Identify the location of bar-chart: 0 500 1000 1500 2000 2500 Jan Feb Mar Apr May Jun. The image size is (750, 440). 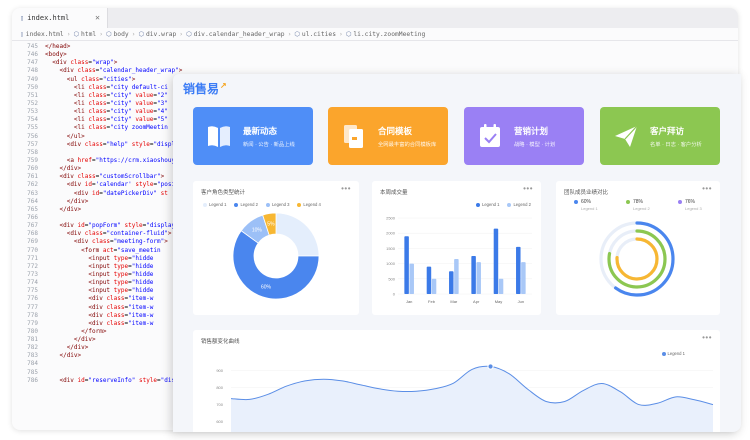
(459, 260).